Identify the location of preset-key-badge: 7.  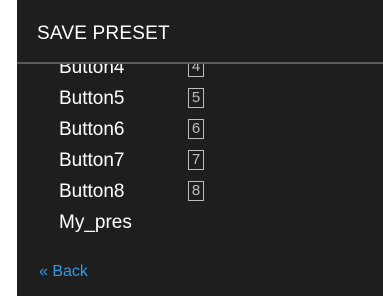
(196, 160).